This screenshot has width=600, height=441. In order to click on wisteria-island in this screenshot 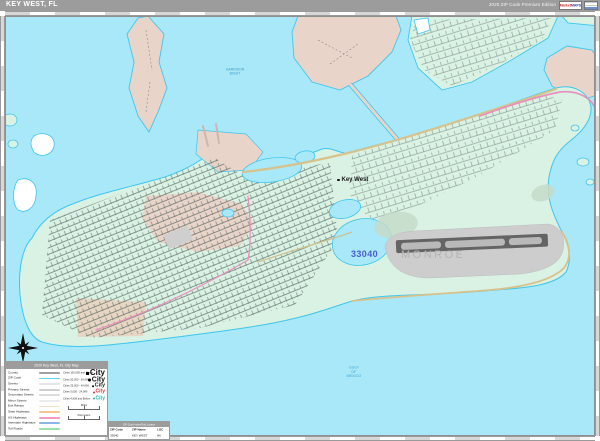, I will do `click(42, 144)`.